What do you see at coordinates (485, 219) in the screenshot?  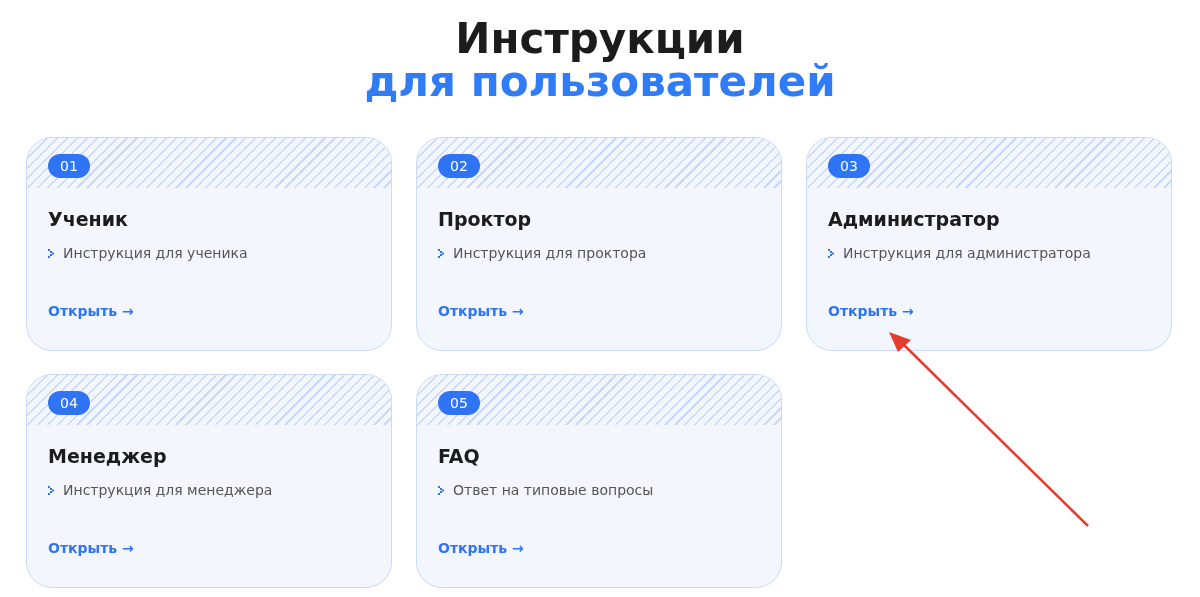 I see `card-title: Проктор` at bounding box center [485, 219].